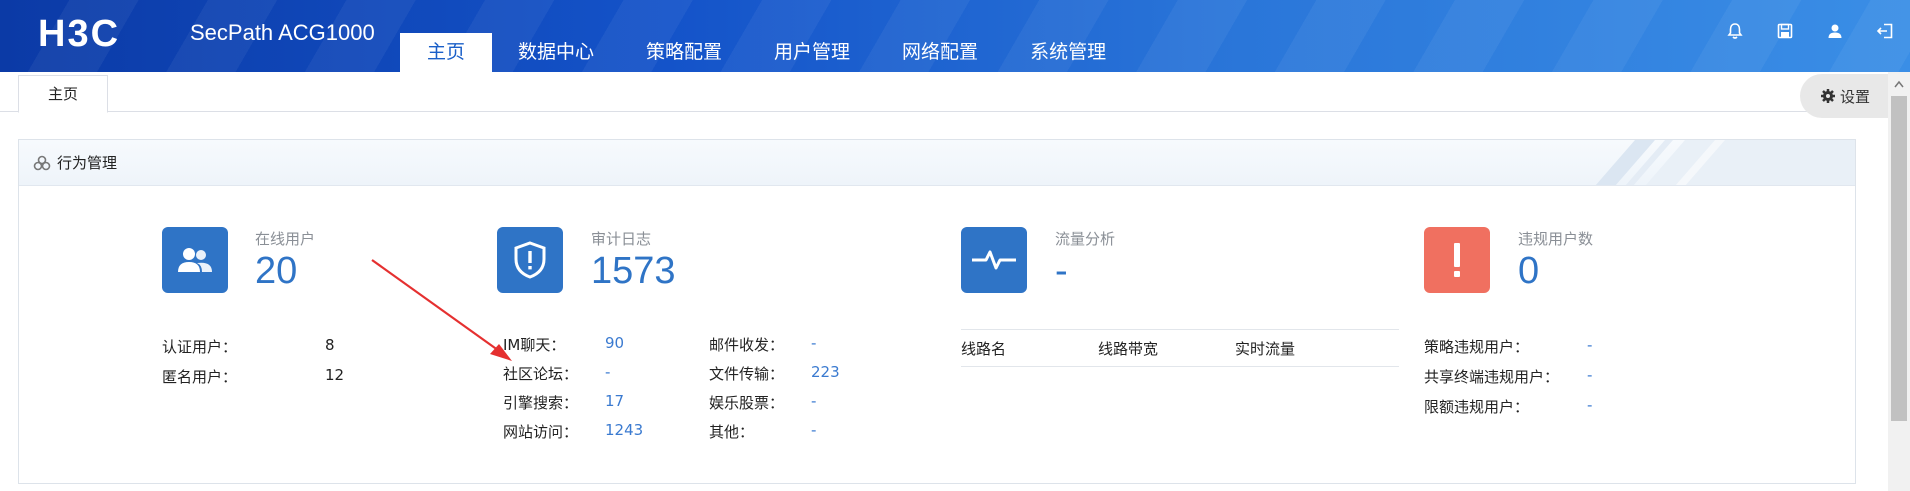 This screenshot has height=491, width=1910. I want to click on audit-log-label: 审计日志, so click(621, 239).